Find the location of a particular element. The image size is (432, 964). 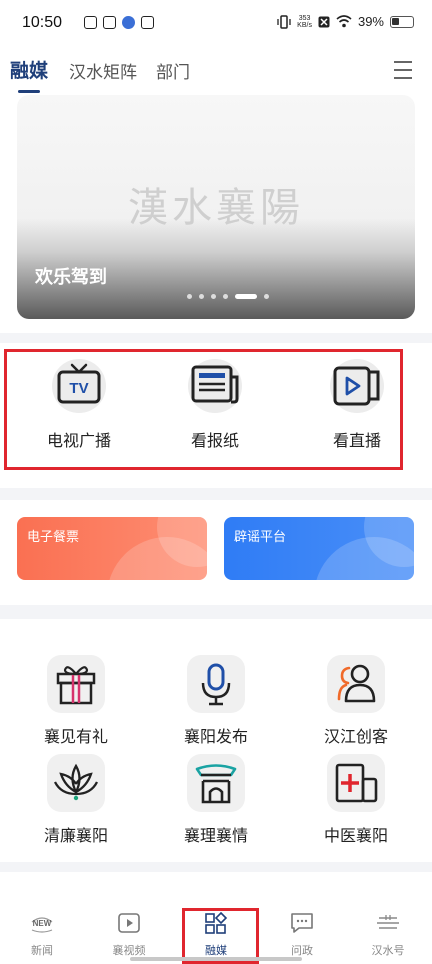

card-label: 电子餐票 is located at coordinates (53, 537).